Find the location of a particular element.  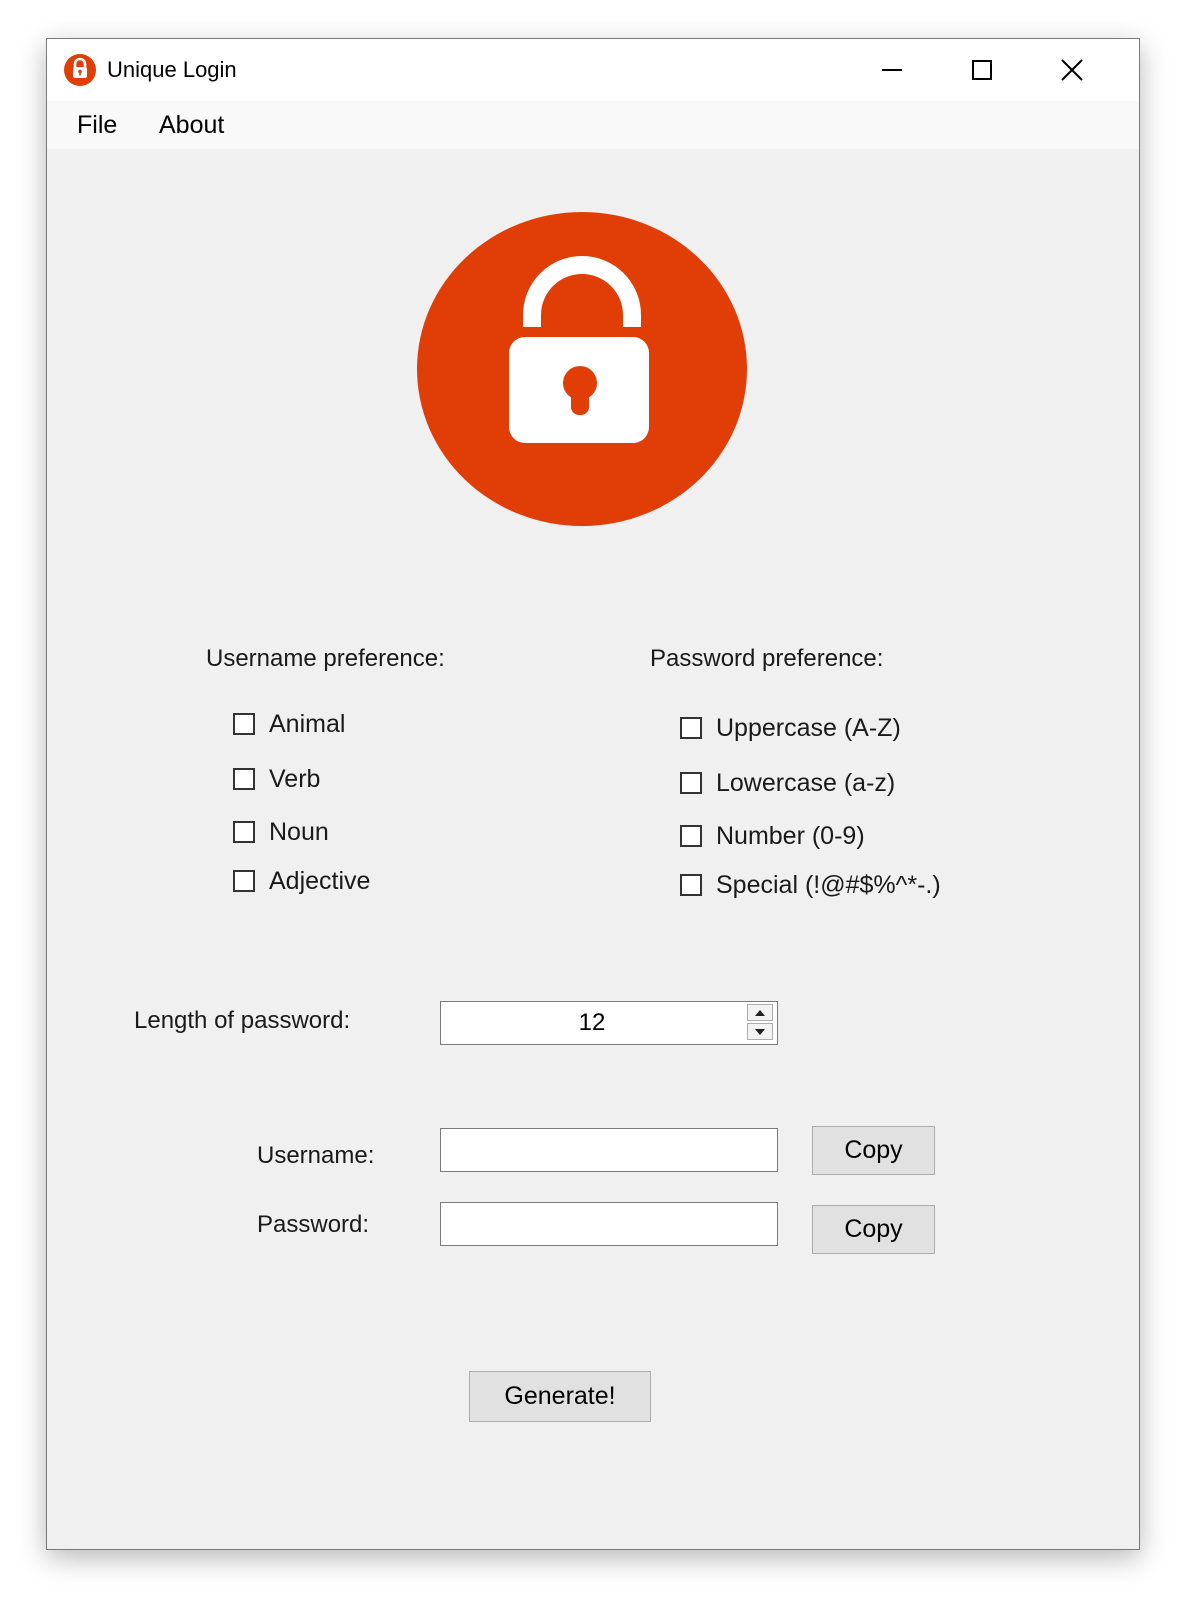

arrow-down-icon is located at coordinates (760, 1031).